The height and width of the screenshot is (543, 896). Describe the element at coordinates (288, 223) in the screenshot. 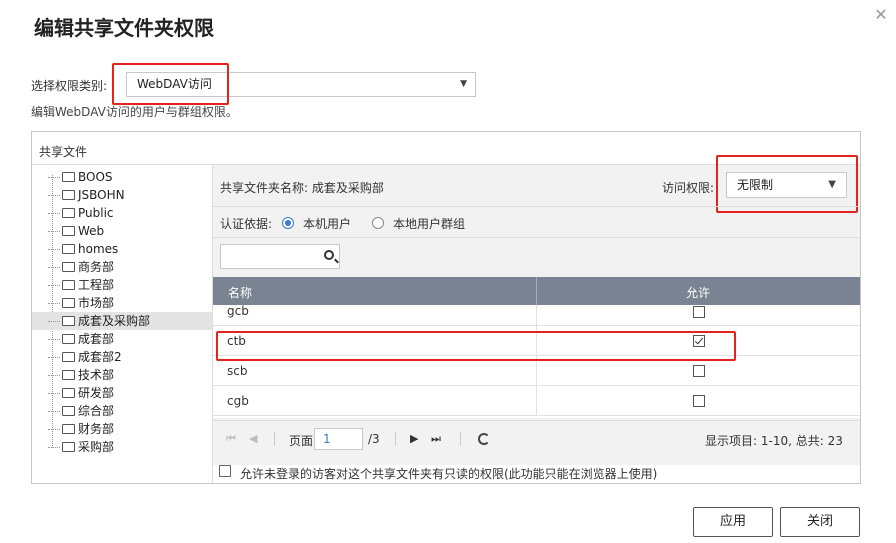

I see `radio-local-user` at that location.